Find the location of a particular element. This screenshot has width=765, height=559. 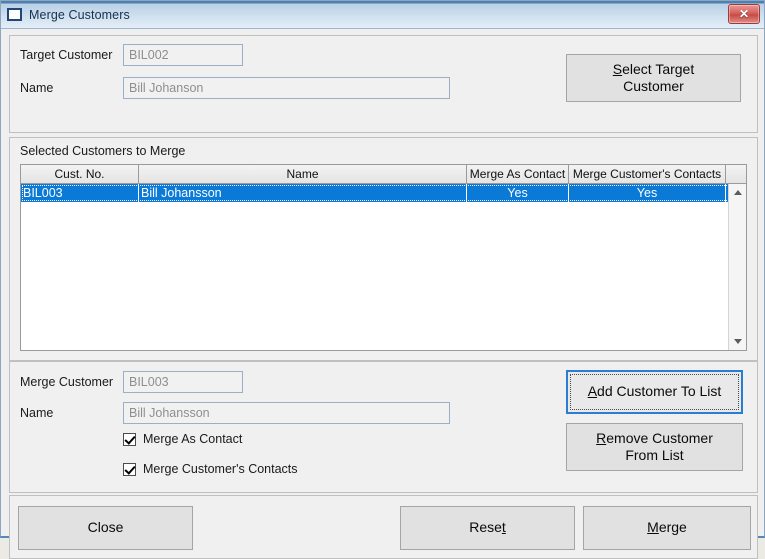

title-bar: Merge Customers ✕ is located at coordinates (382, 15).